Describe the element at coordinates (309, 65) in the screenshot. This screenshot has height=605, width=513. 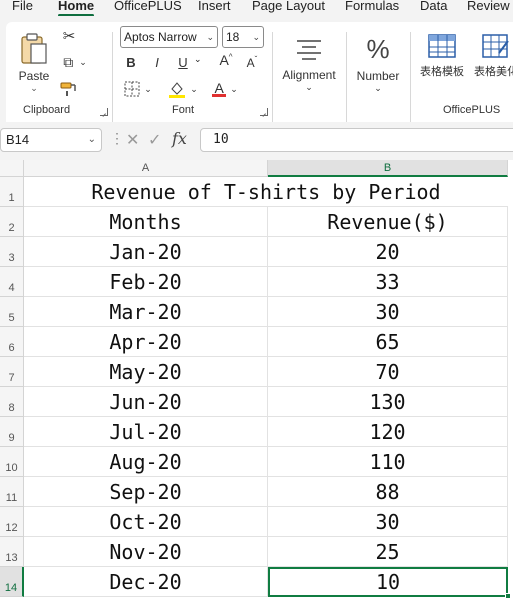
I see `alignment-button: Alignment ⌄` at that location.